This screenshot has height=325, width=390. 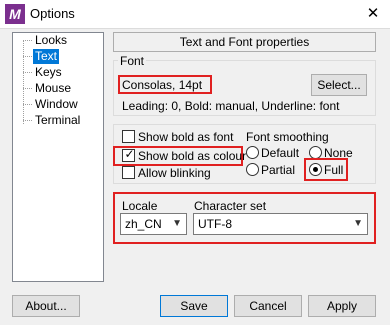 I want to click on charset-value: UTF-8, so click(x=215, y=224).